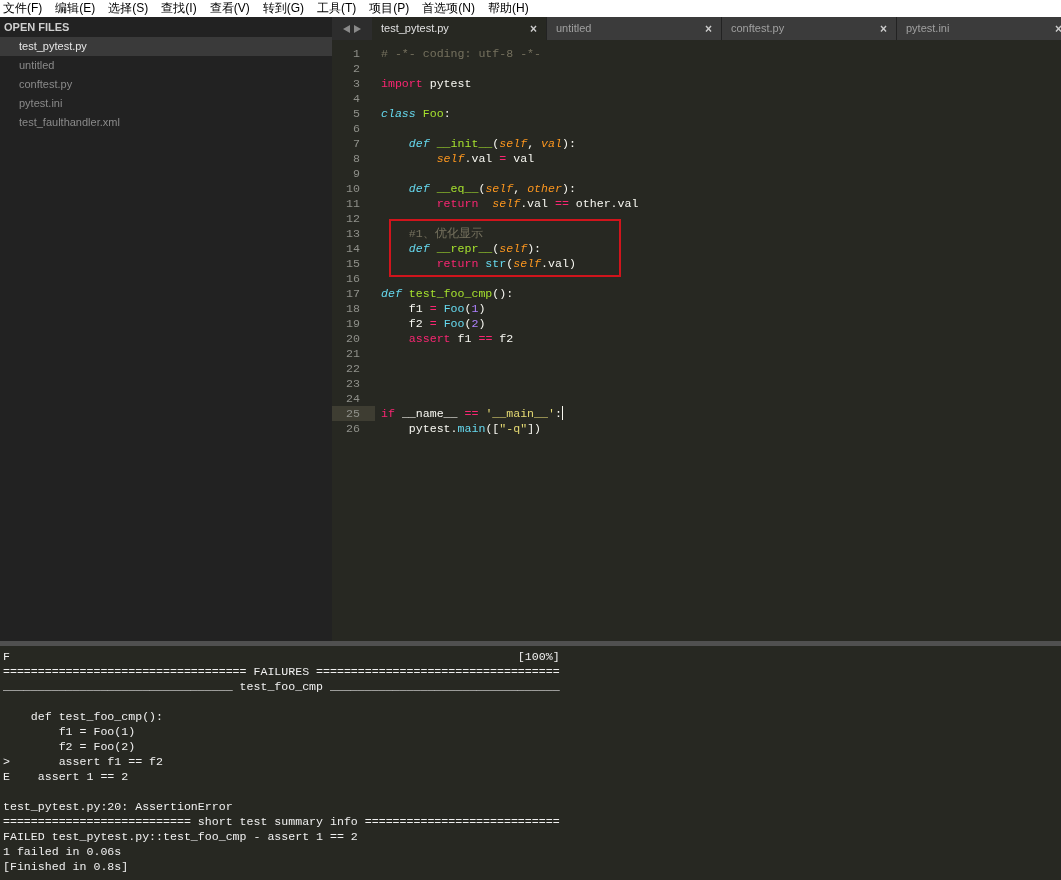  Describe the element at coordinates (356, 128) in the screenshot. I see `line-number: 6` at that location.